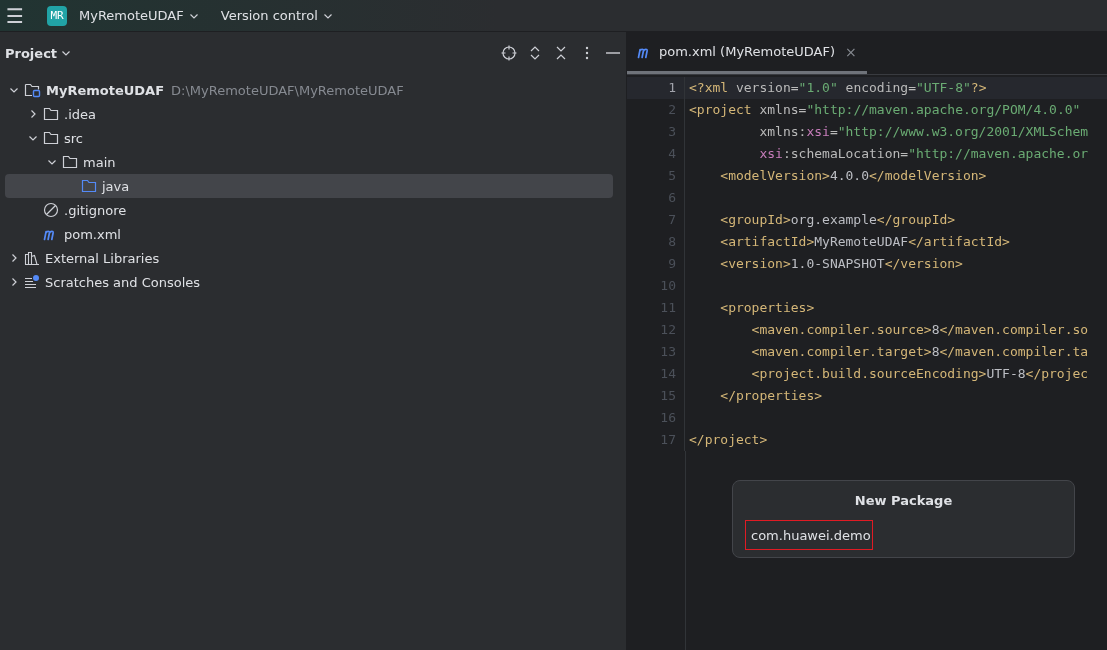 The image size is (1107, 650). What do you see at coordinates (51, 210) in the screenshot?
I see `ignore-icon` at bounding box center [51, 210].